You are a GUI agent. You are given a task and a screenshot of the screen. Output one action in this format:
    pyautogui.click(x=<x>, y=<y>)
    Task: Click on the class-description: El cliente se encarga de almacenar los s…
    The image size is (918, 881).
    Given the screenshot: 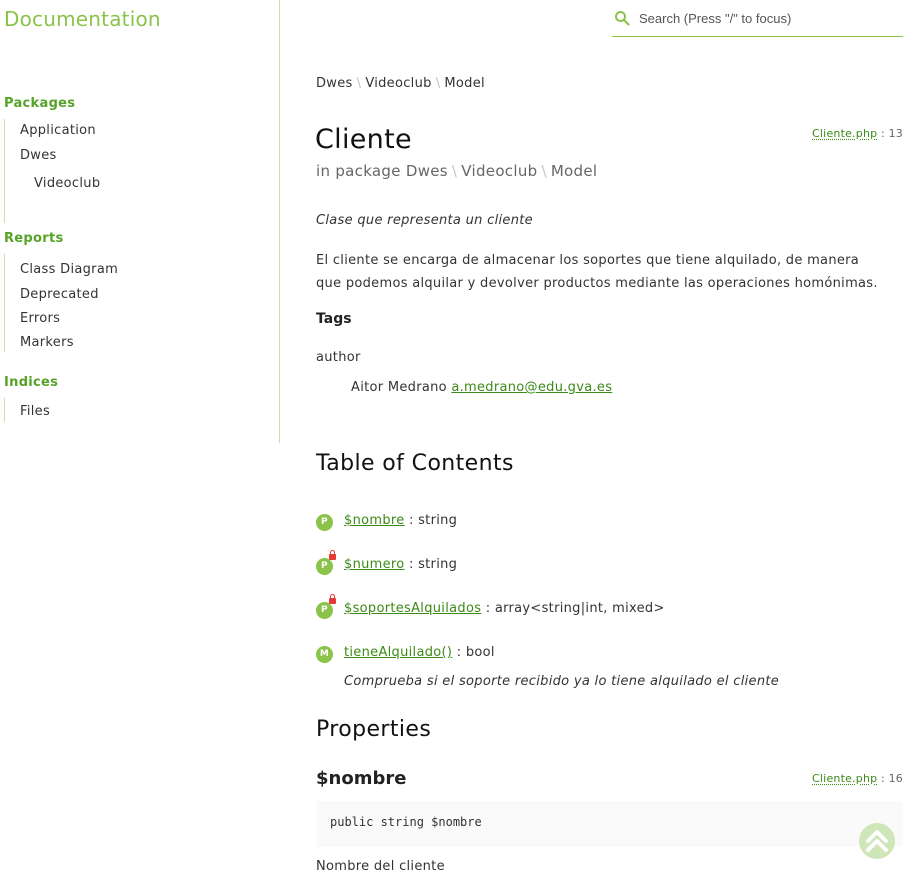 What is the action you would take?
    pyautogui.click(x=597, y=272)
    